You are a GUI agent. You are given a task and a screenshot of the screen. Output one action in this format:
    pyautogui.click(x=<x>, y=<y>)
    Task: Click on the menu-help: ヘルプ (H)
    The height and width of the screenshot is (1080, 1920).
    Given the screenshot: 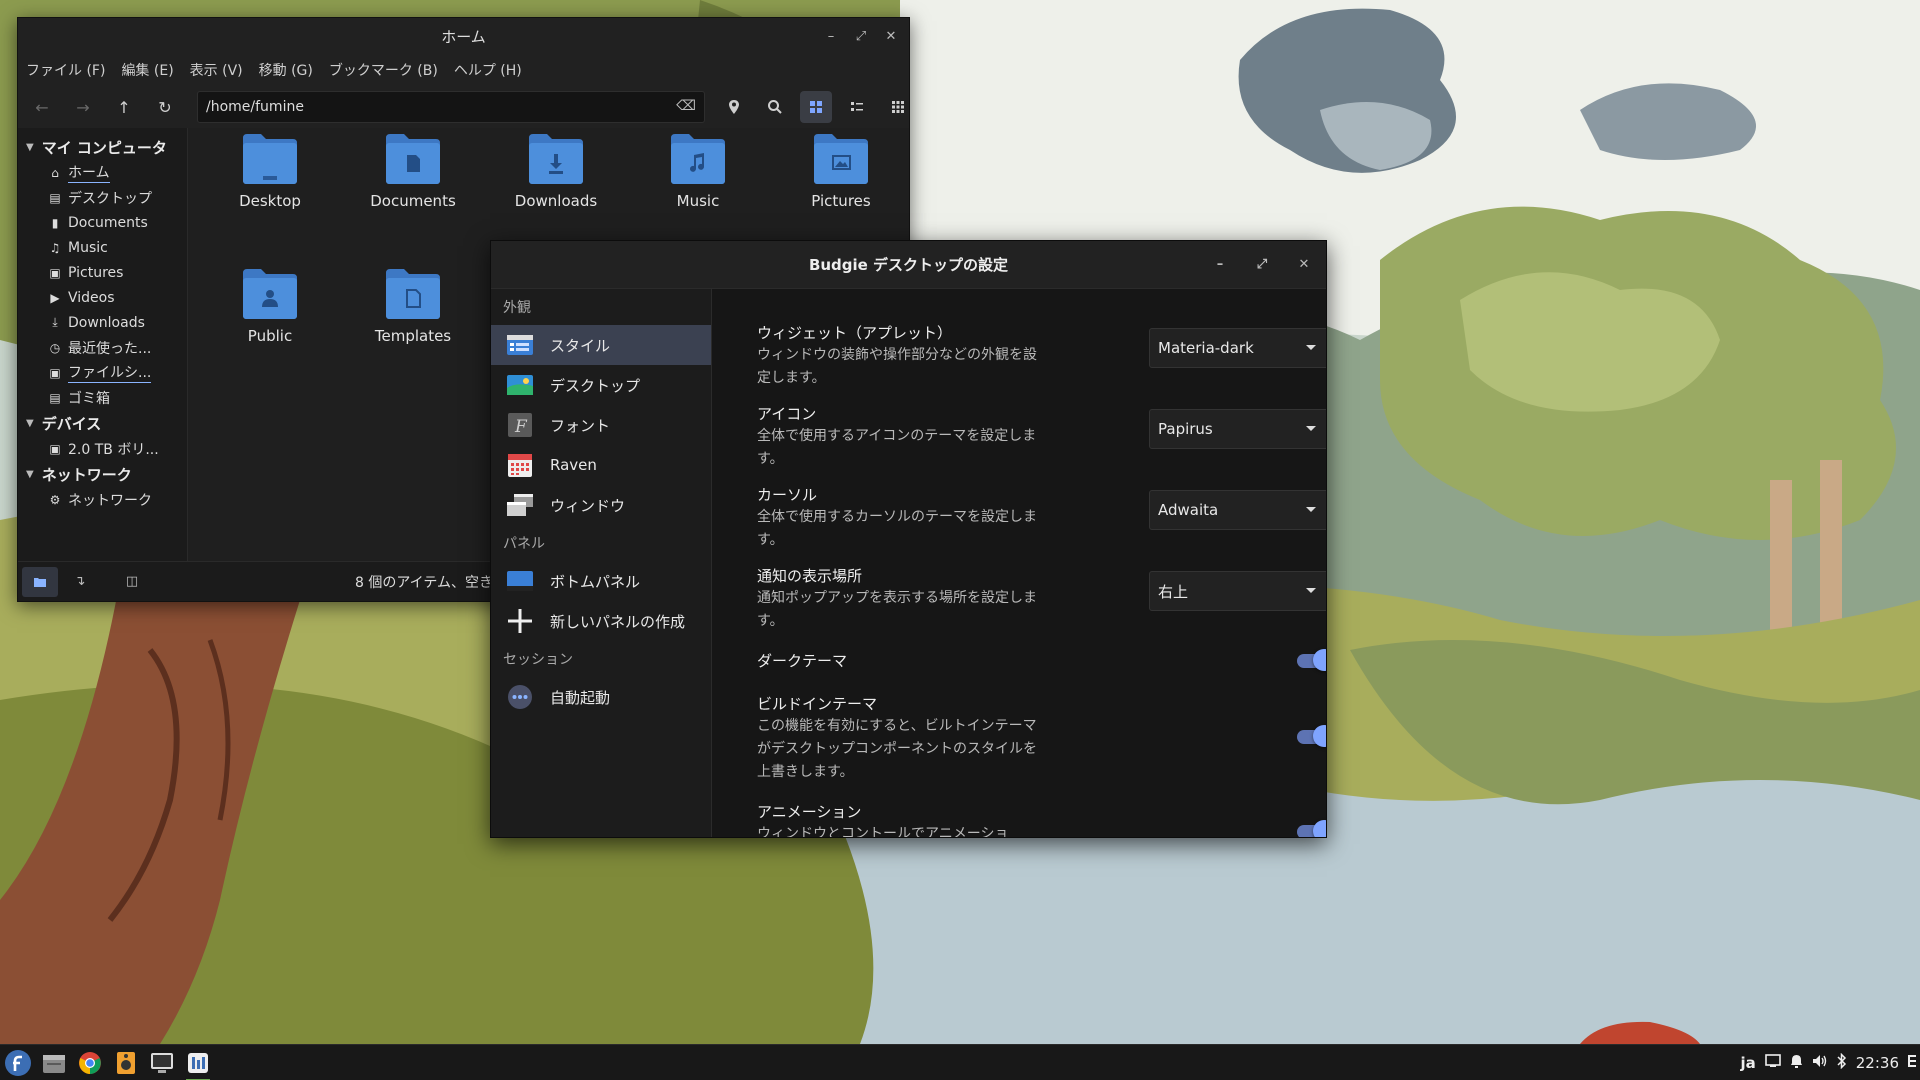 What is the action you would take?
    pyautogui.click(x=488, y=70)
    